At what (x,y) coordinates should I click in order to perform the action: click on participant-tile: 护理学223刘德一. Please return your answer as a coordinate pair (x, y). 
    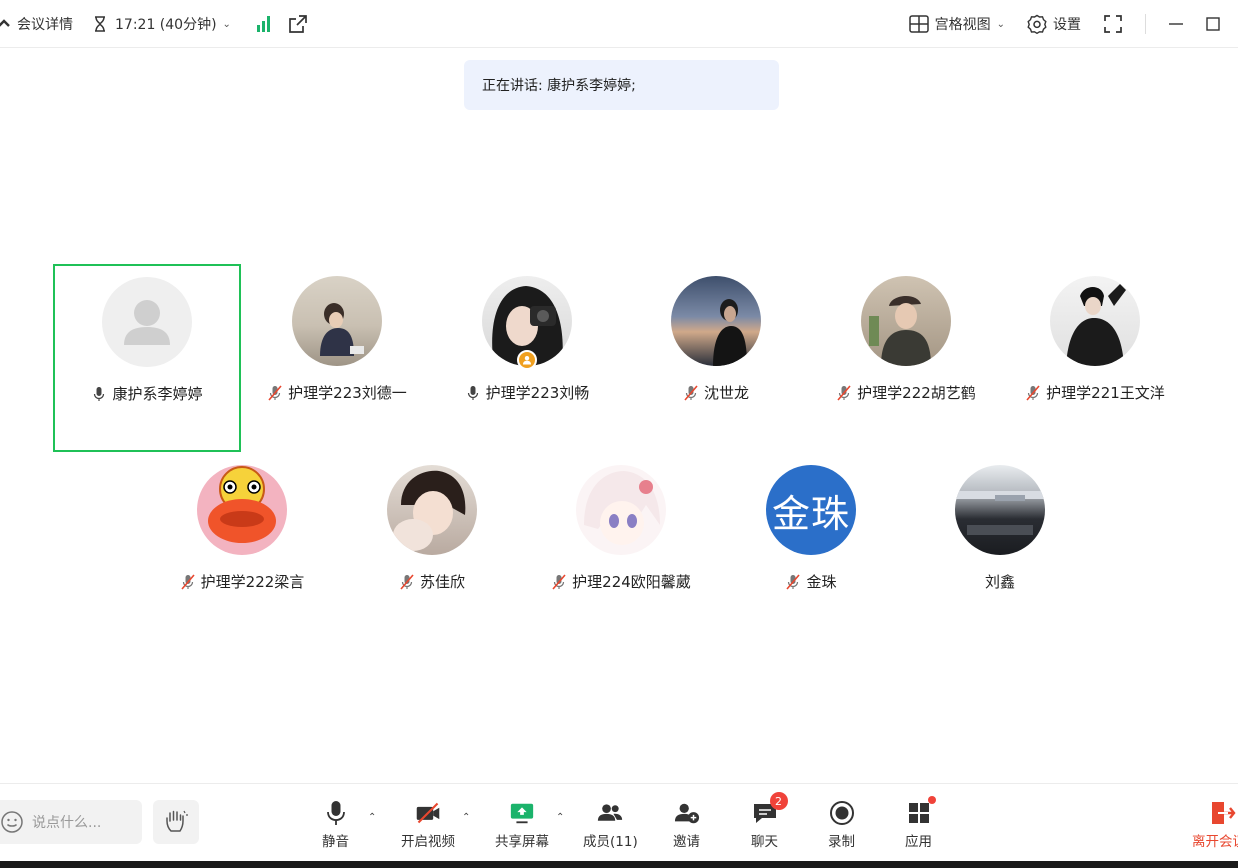
    Looking at the image, I should click on (337, 358).